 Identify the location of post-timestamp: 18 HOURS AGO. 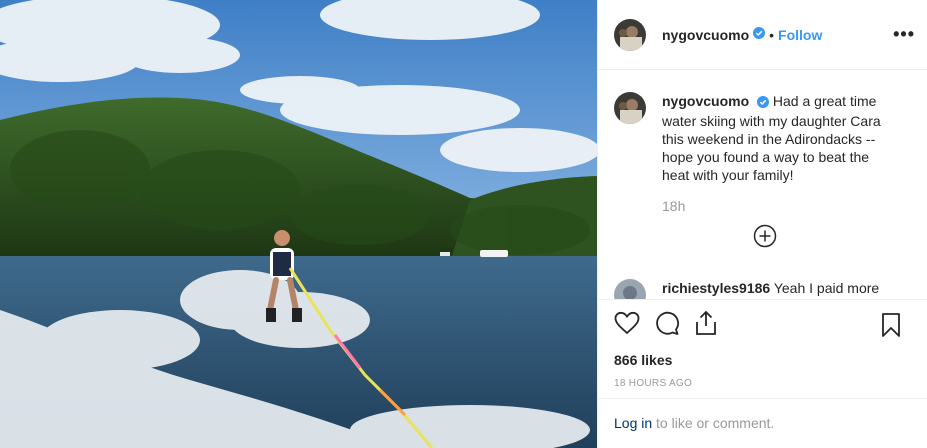
(762, 383).